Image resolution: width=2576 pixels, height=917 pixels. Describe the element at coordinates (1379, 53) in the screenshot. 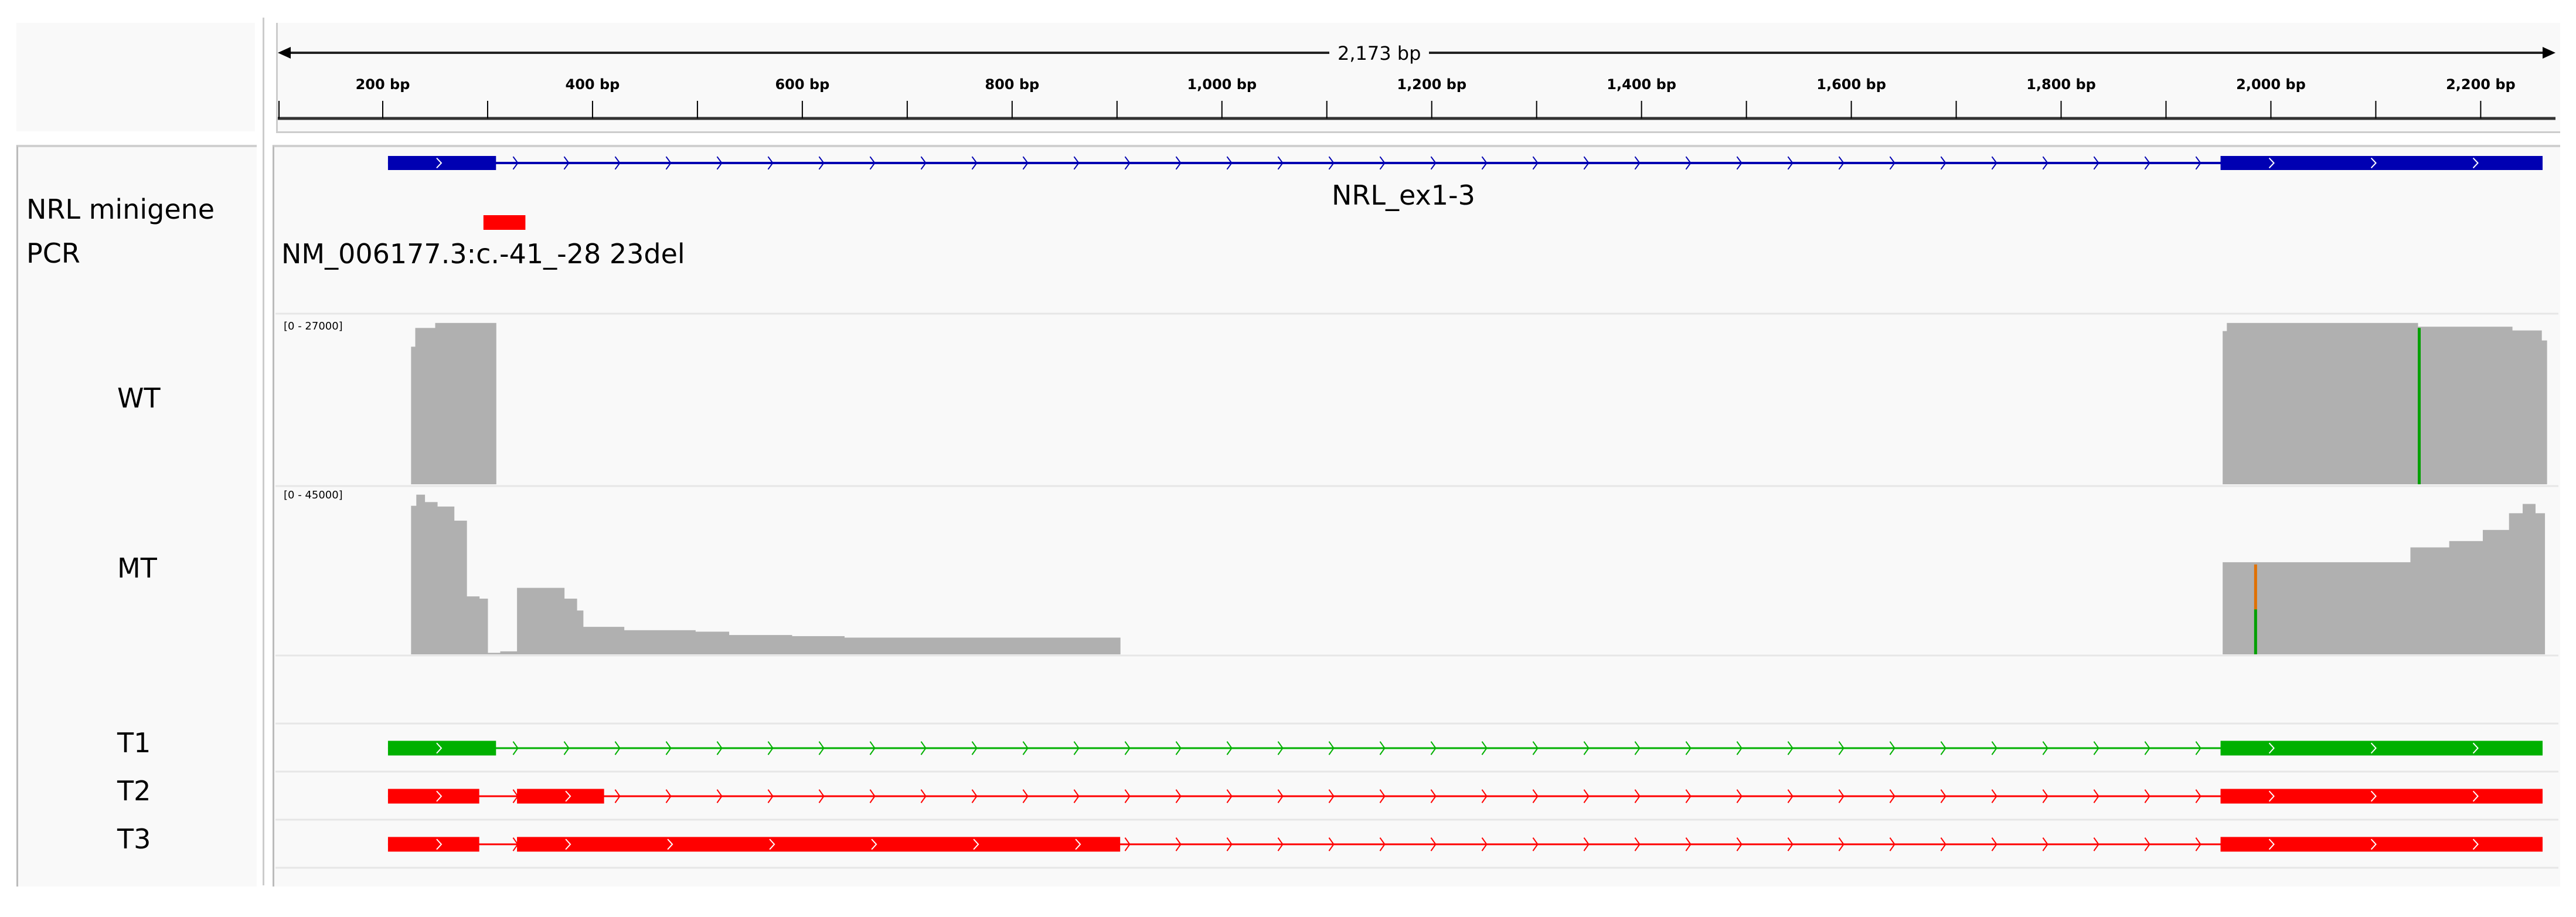

I see `ruler-span-label: 2,173 bp` at that location.